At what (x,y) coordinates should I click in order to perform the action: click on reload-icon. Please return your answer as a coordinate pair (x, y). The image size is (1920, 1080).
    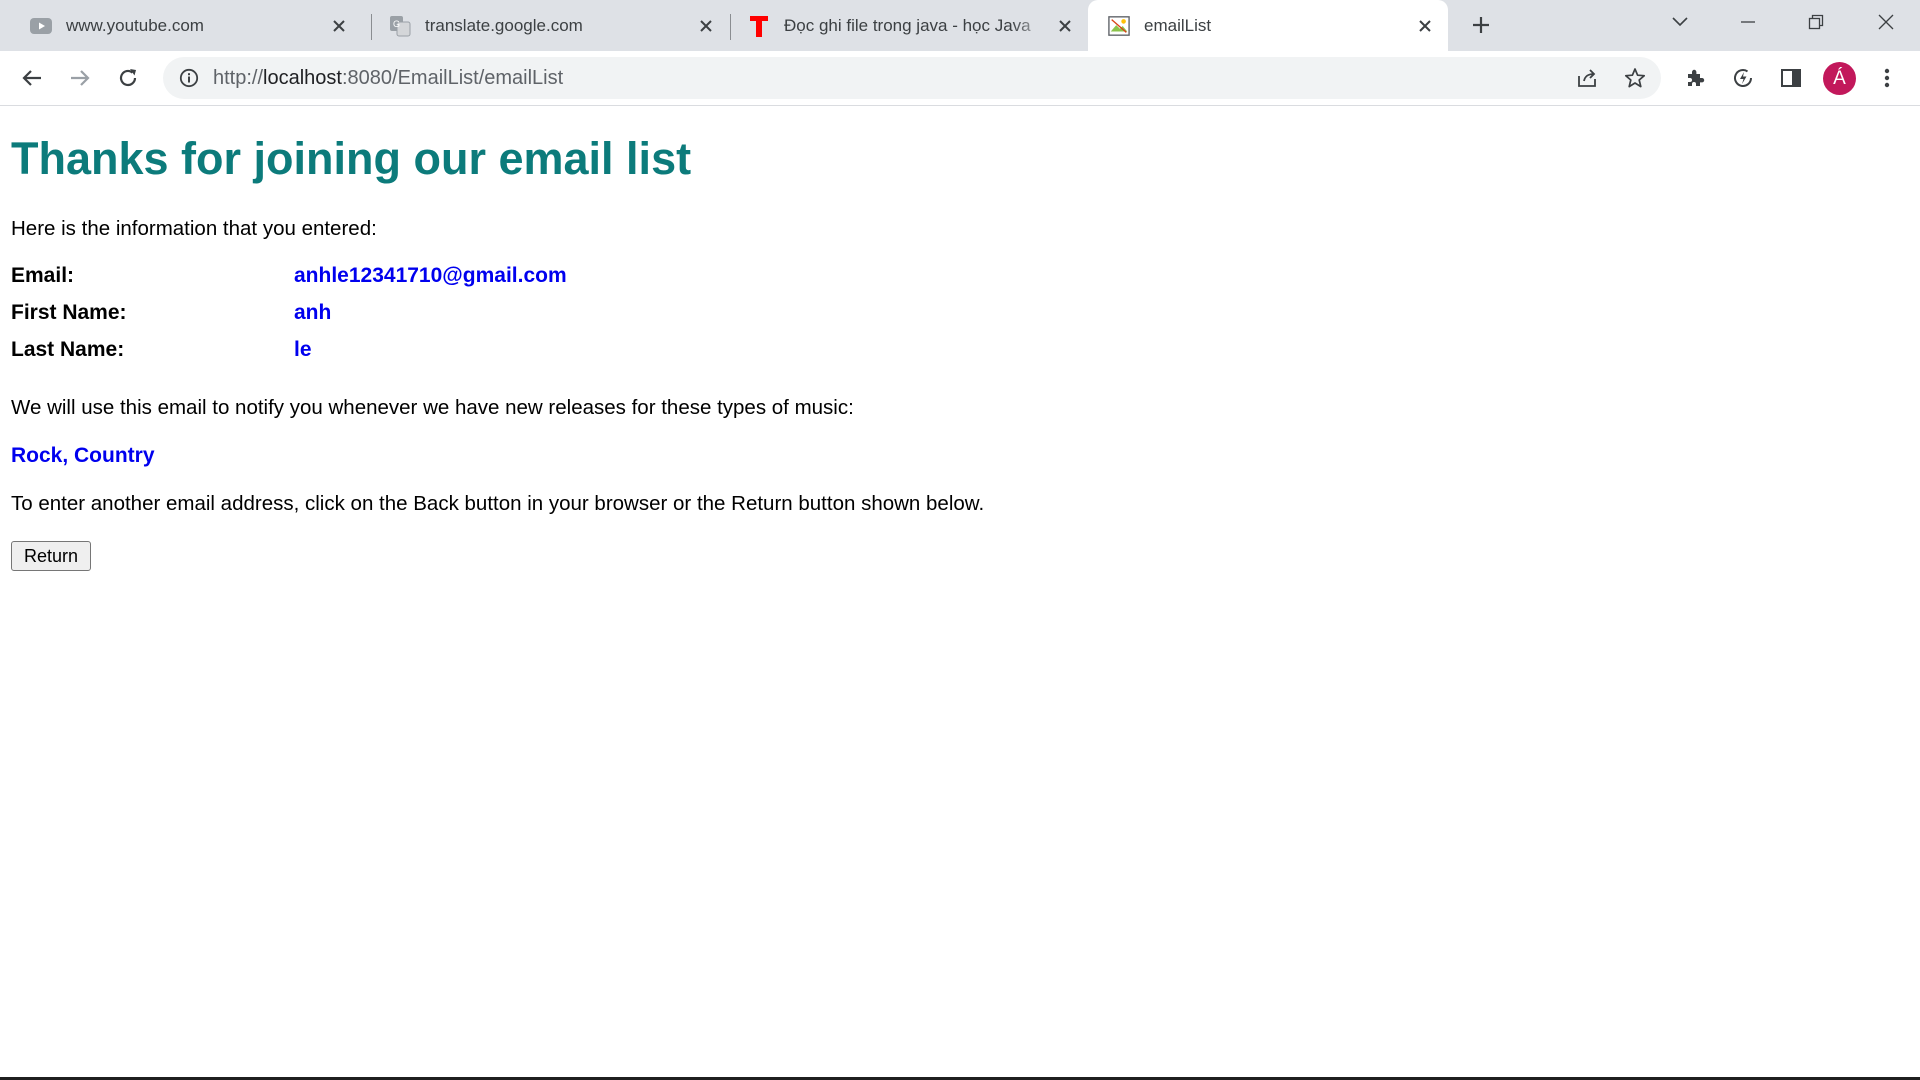
    Looking at the image, I should click on (128, 78).